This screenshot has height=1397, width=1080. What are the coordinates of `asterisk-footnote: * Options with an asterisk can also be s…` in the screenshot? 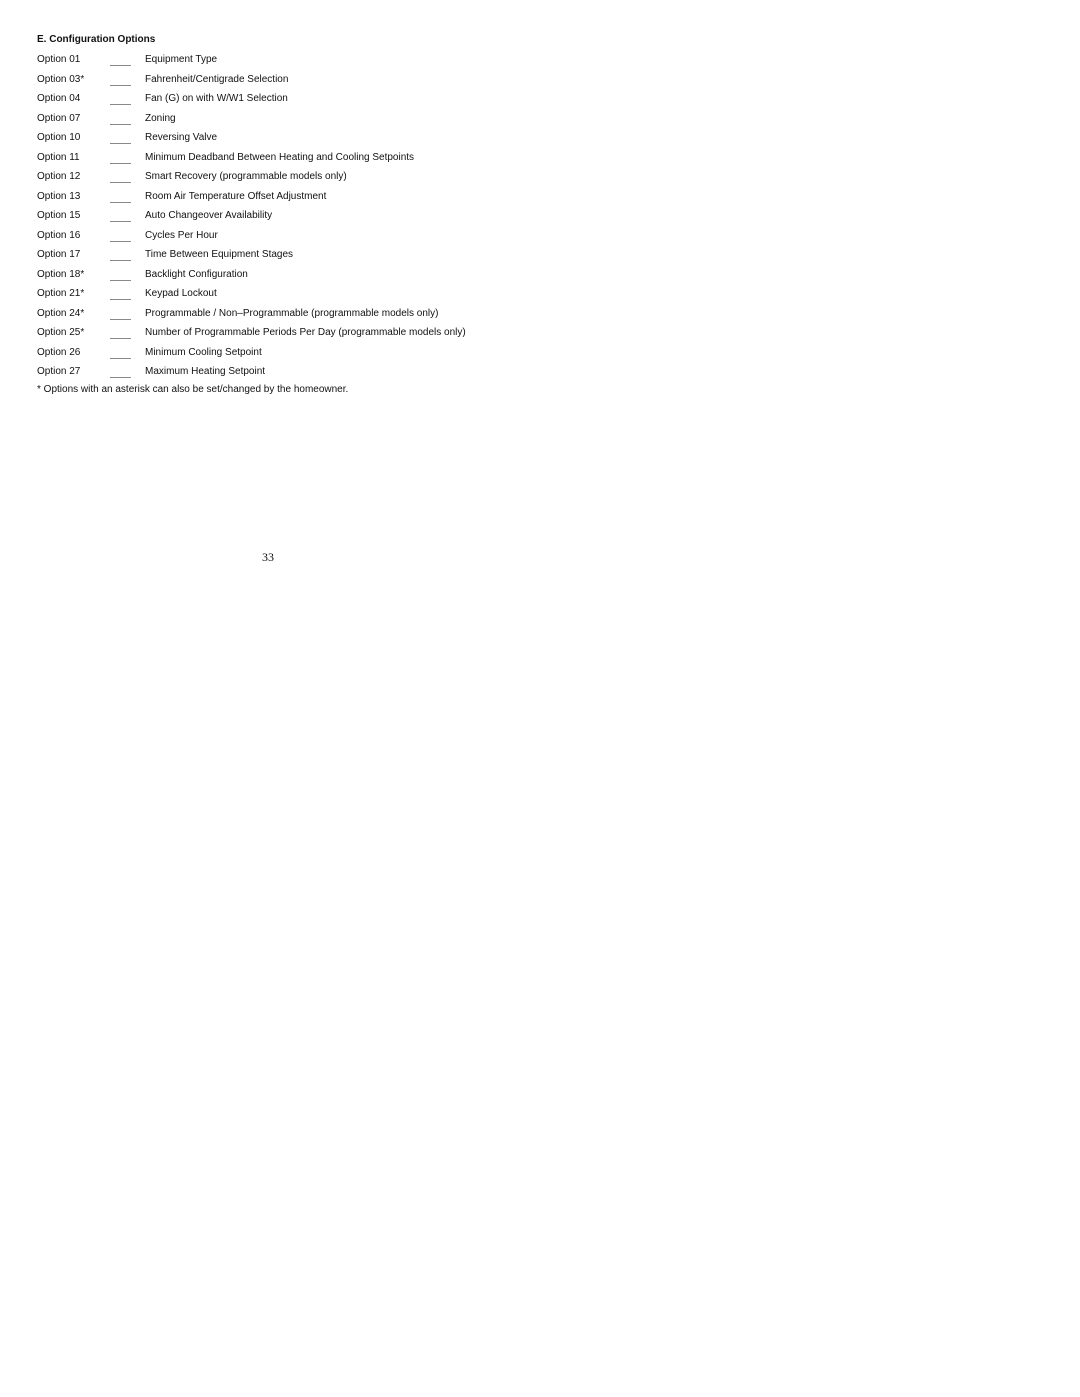 It's located at (193, 389).